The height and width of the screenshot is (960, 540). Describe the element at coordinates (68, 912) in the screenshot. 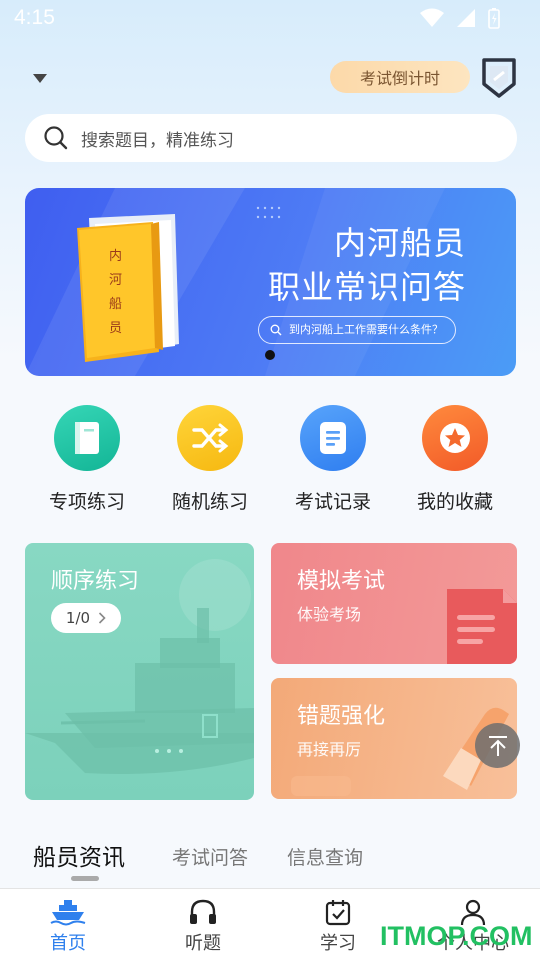

I see `ship-icon` at that location.